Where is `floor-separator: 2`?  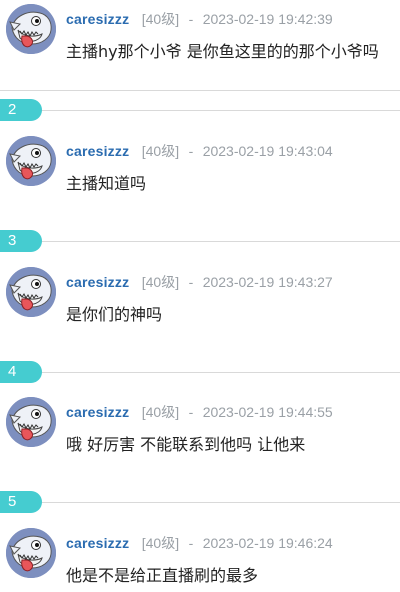 floor-separator: 2 is located at coordinates (200, 110).